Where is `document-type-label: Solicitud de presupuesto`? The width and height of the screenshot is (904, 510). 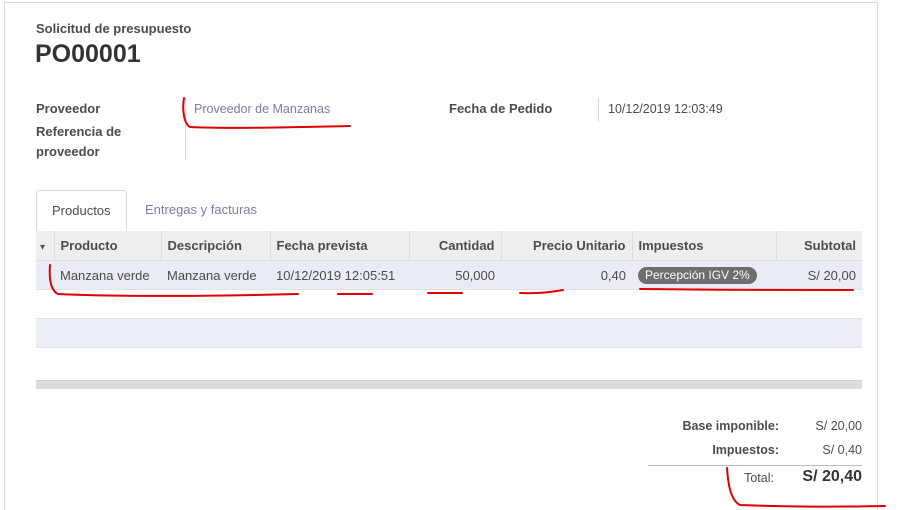 document-type-label: Solicitud de presupuesto is located at coordinates (114, 28).